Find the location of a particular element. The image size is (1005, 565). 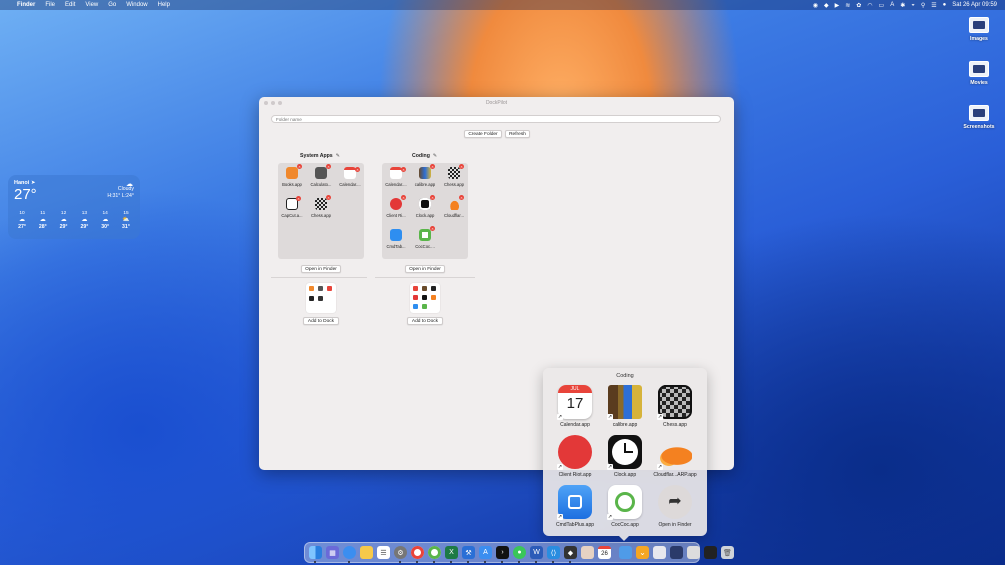

chrome-icon is located at coordinates (417, 554).